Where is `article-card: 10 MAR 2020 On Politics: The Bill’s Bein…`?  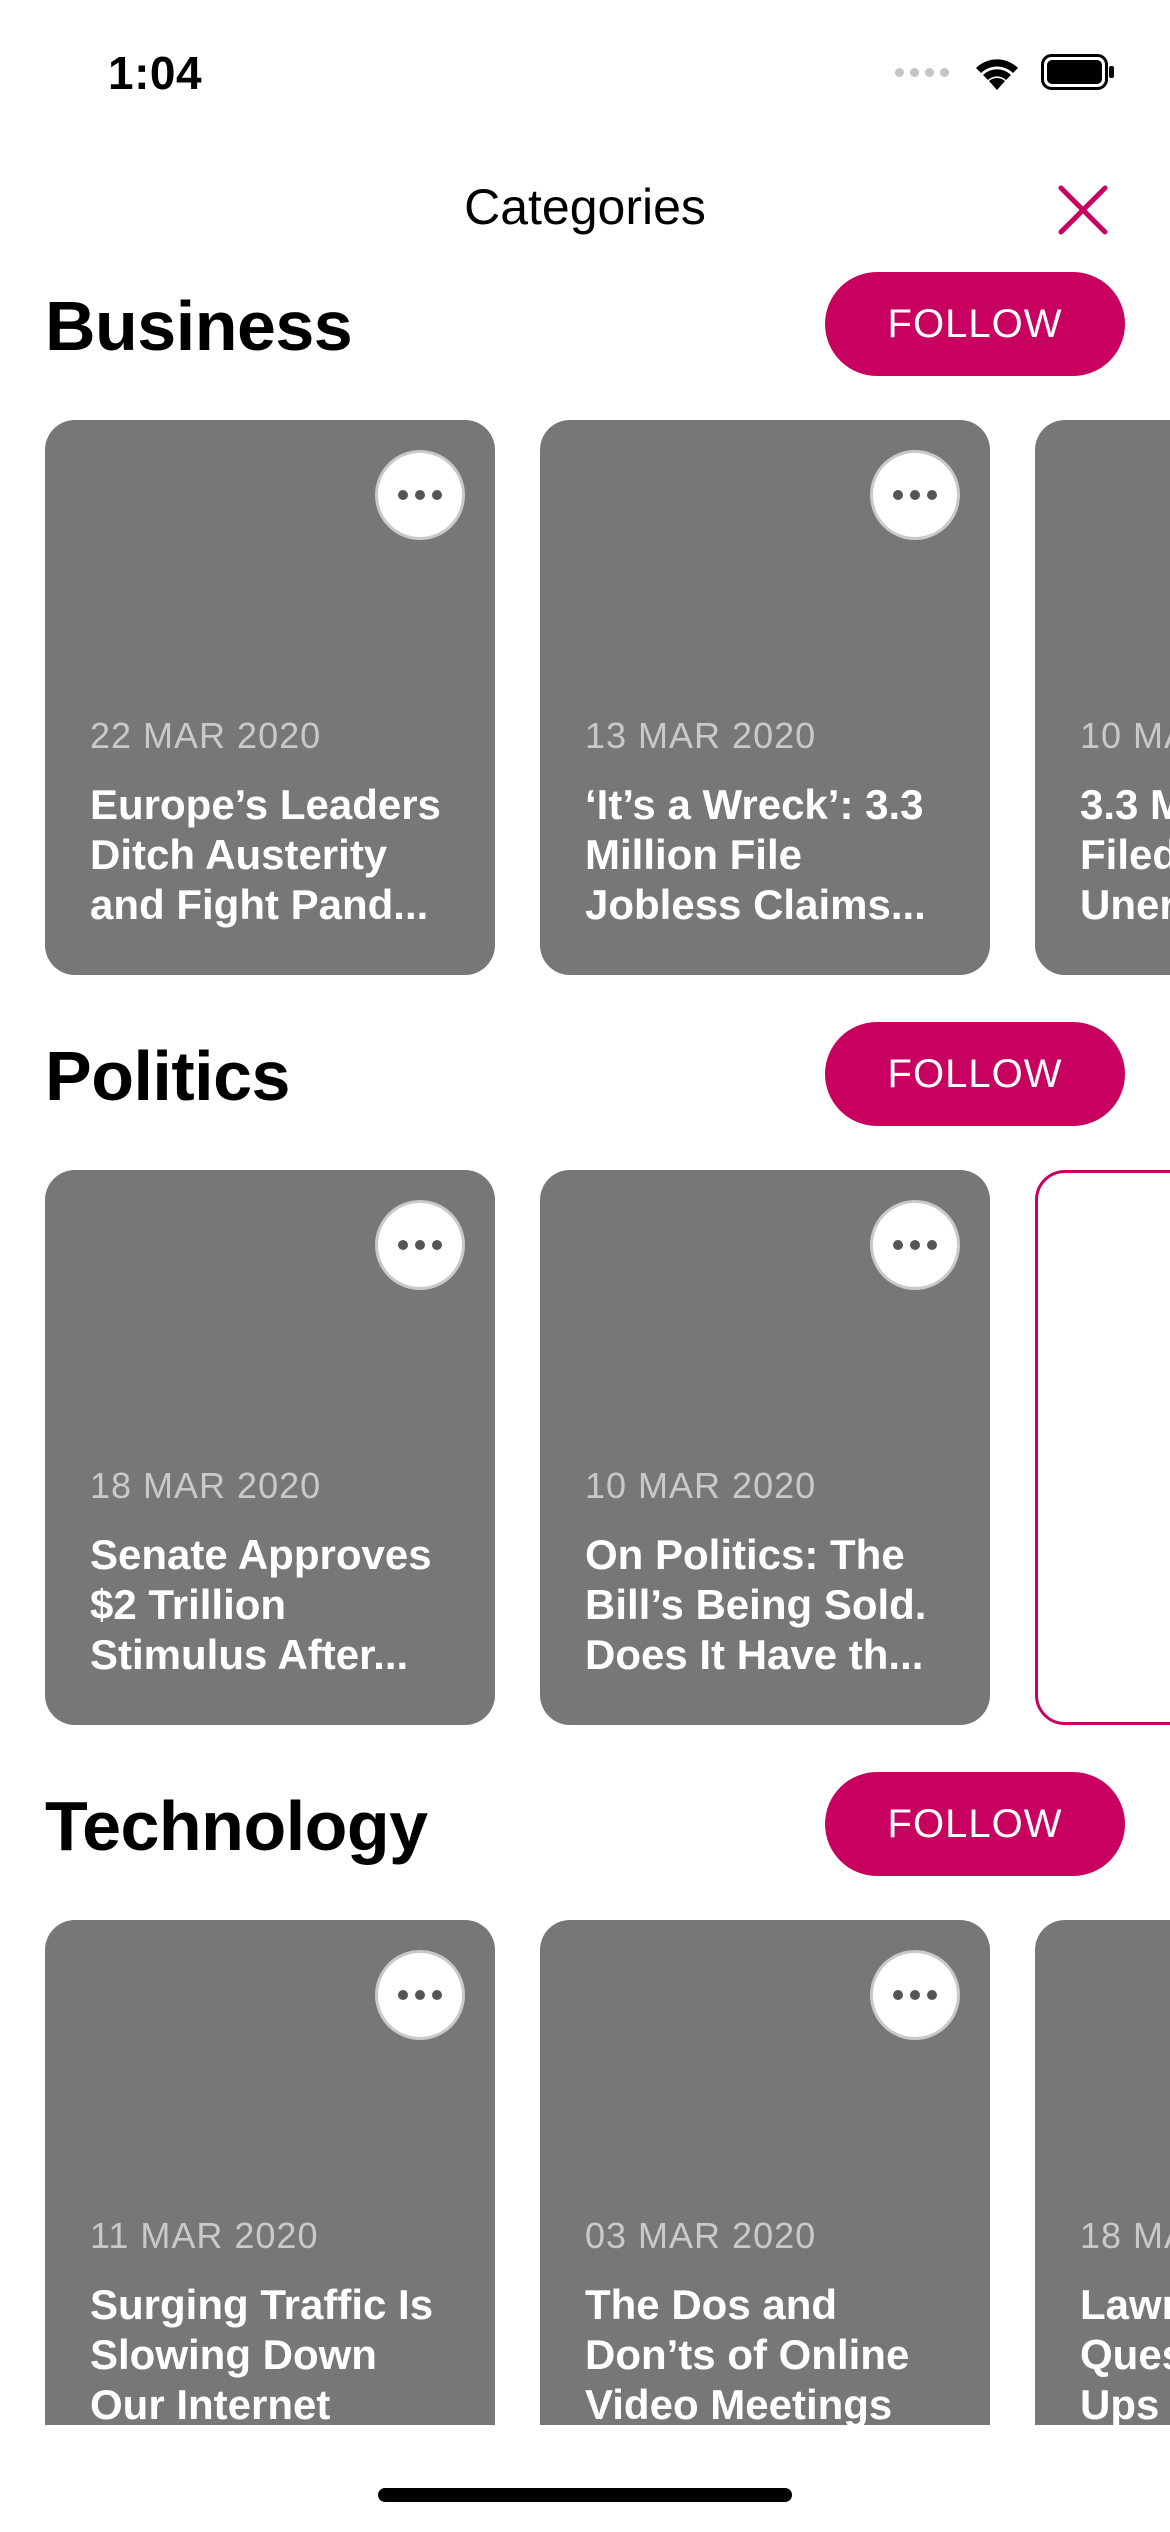
article-card: 10 MAR 2020 On Politics: The Bill’s Bein… is located at coordinates (765, 1447).